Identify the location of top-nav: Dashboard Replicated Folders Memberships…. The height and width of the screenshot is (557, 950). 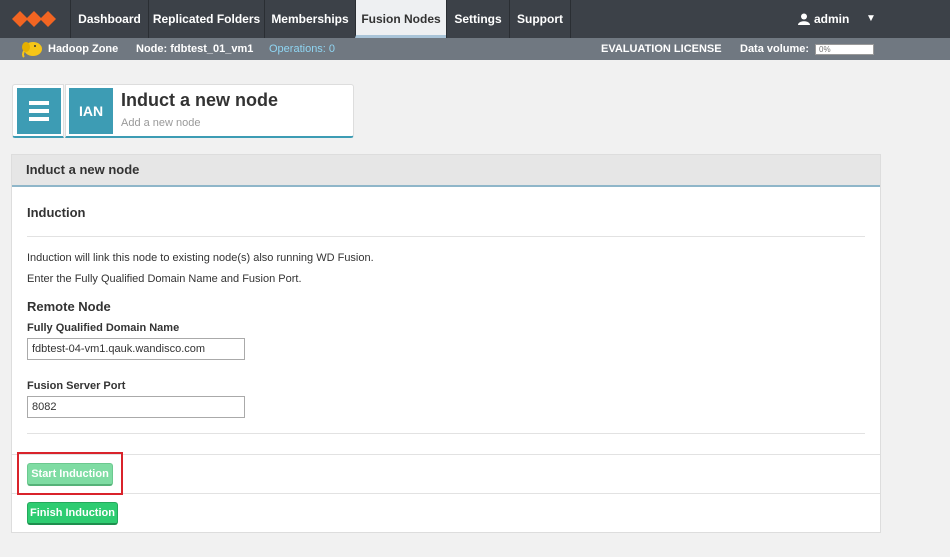
(475, 19).